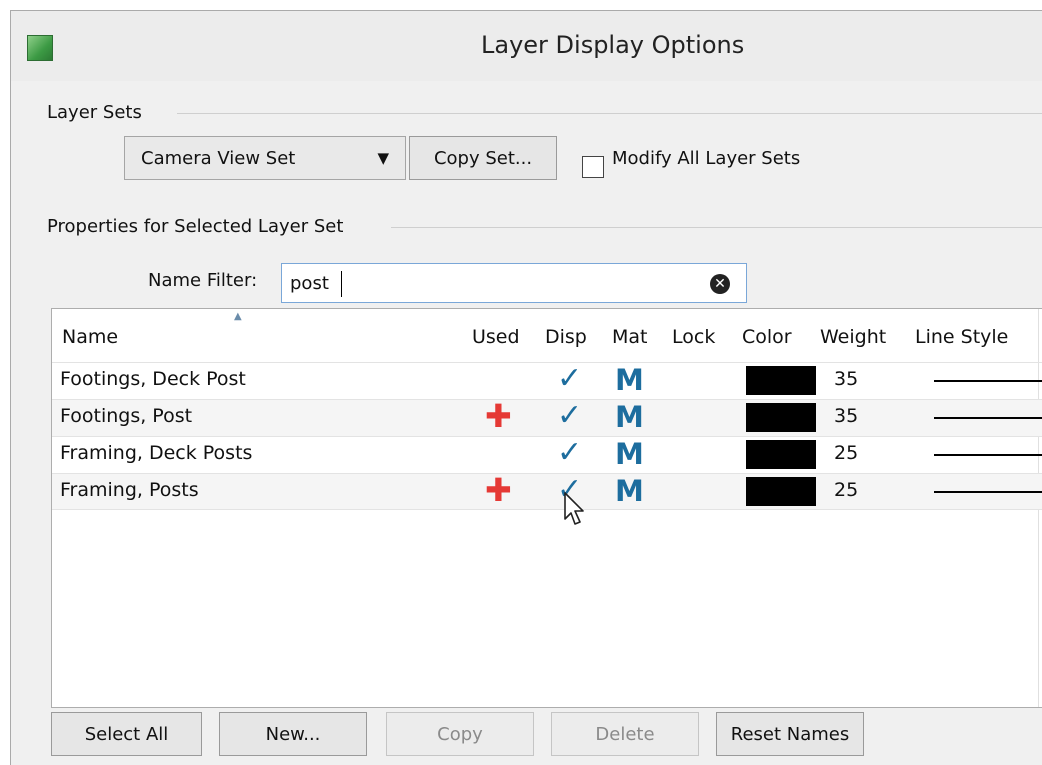 The height and width of the screenshot is (765, 1042). I want to click on column-header-color: Color, so click(767, 337).